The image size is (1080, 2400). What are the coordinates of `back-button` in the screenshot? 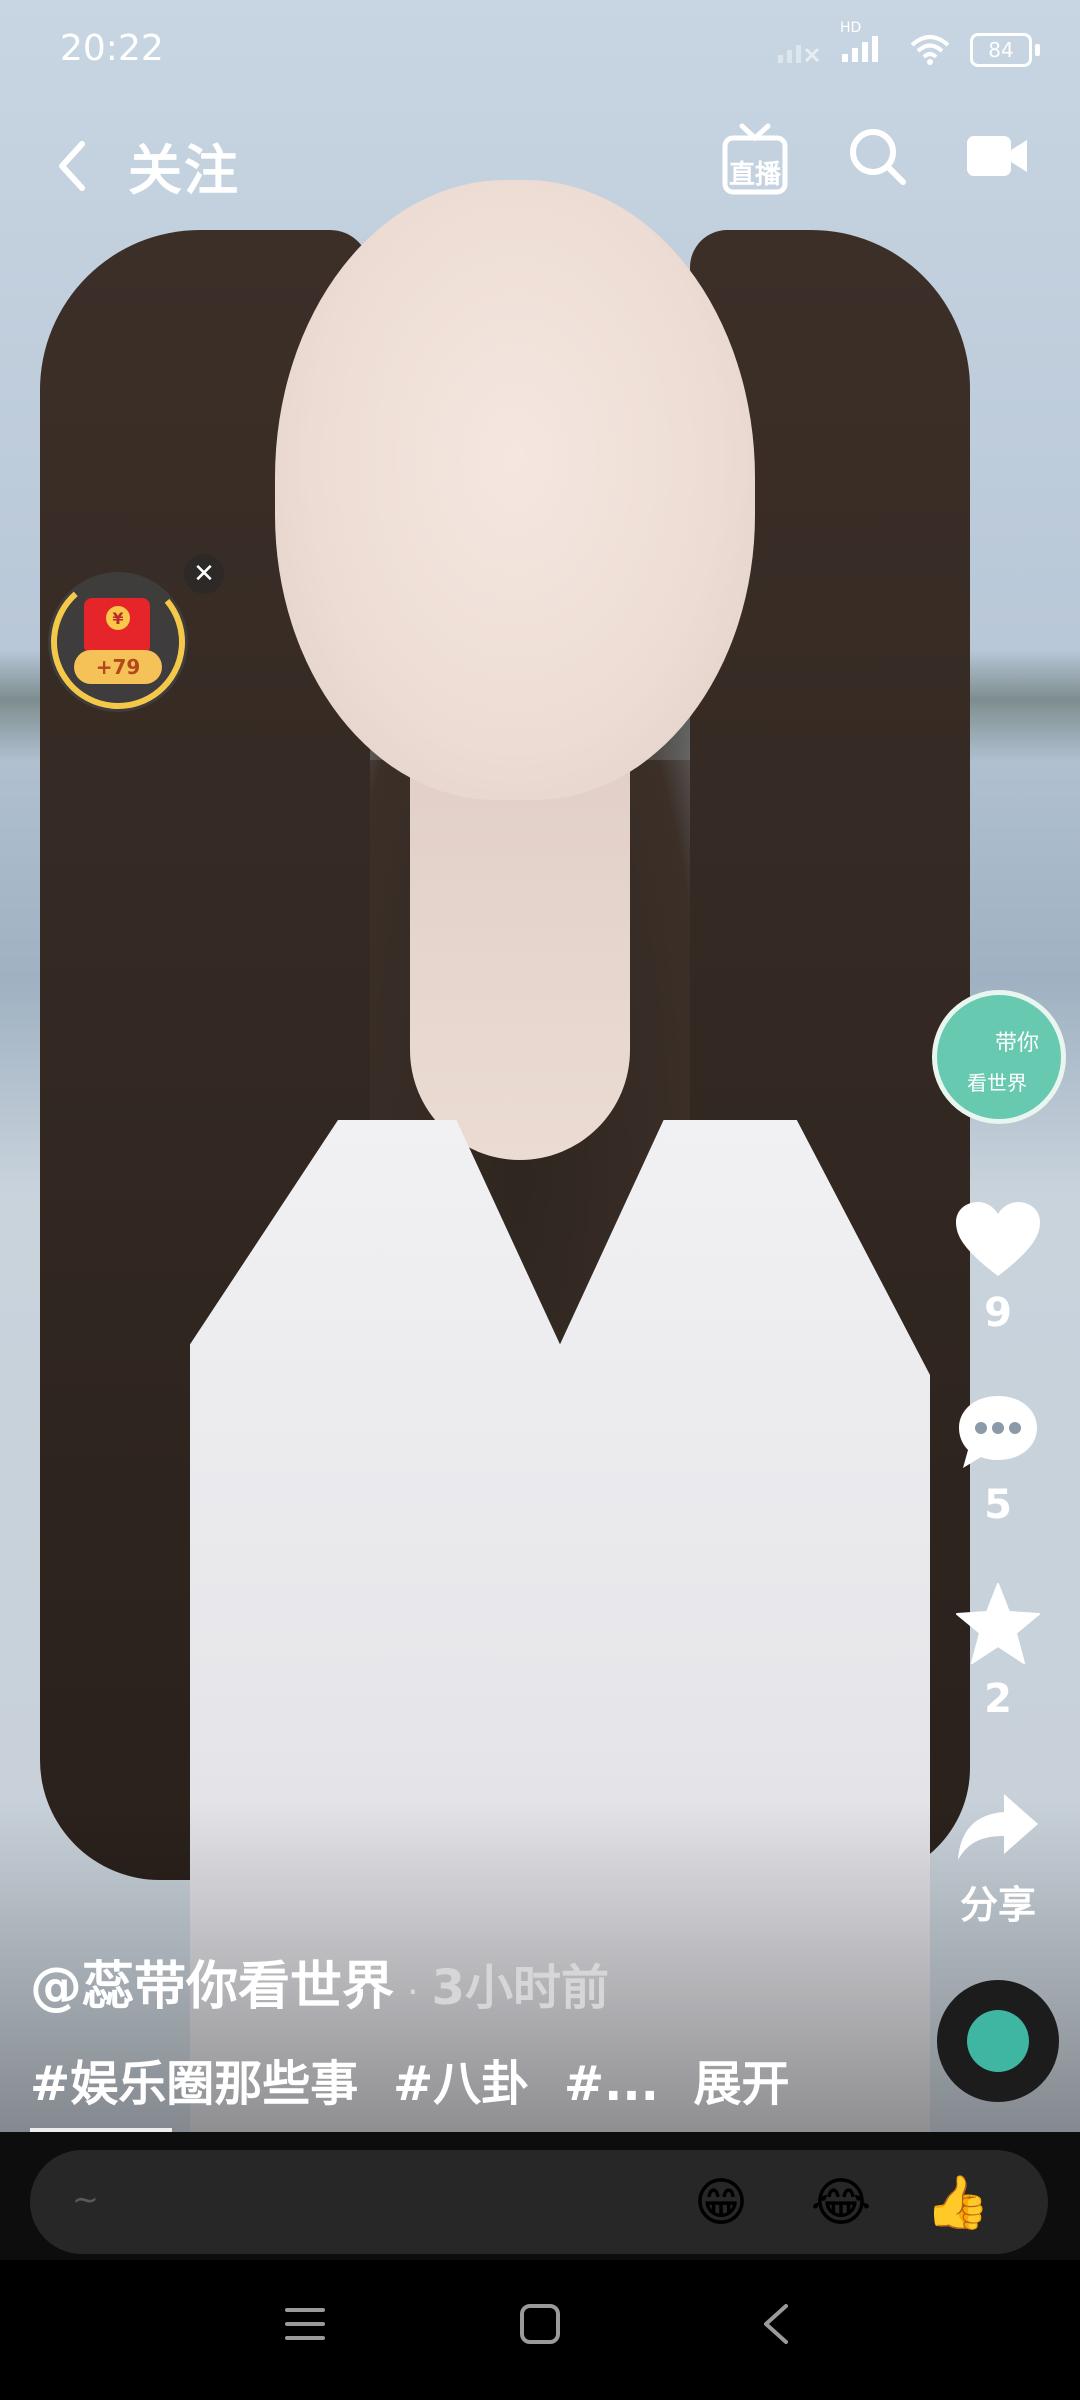 It's located at (82, 166).